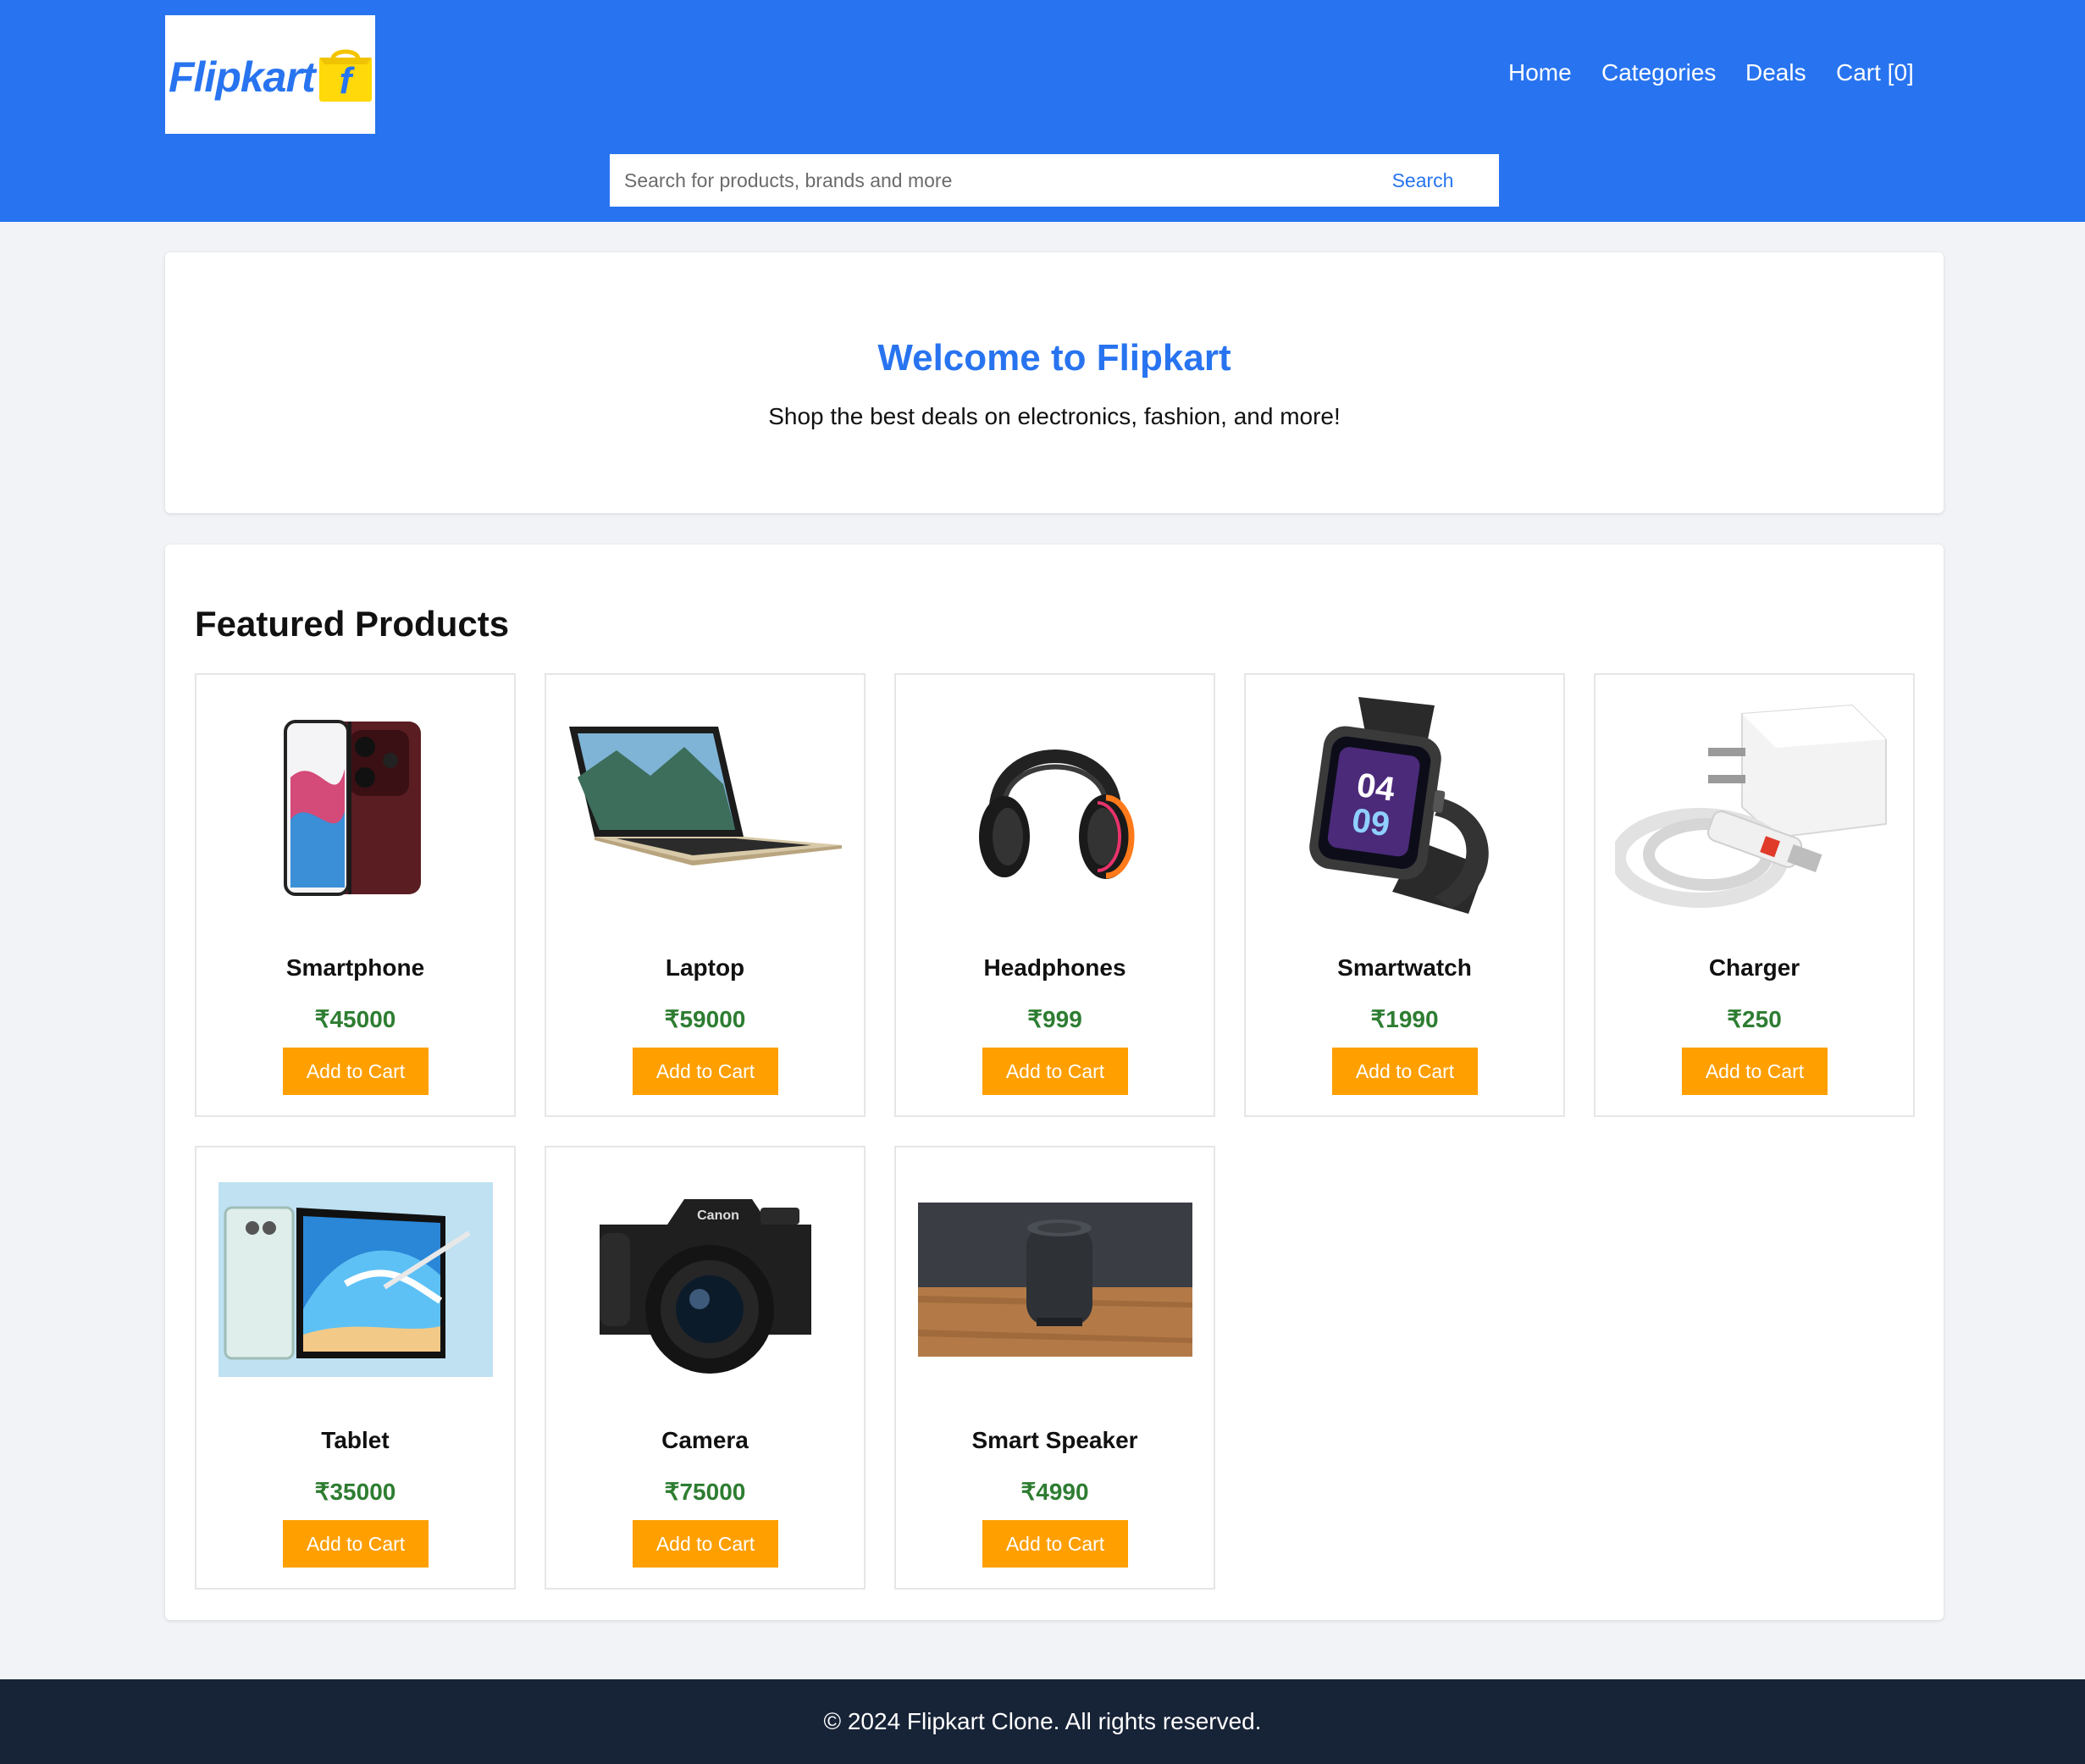  I want to click on nav-home-link: Home, so click(1540, 72).